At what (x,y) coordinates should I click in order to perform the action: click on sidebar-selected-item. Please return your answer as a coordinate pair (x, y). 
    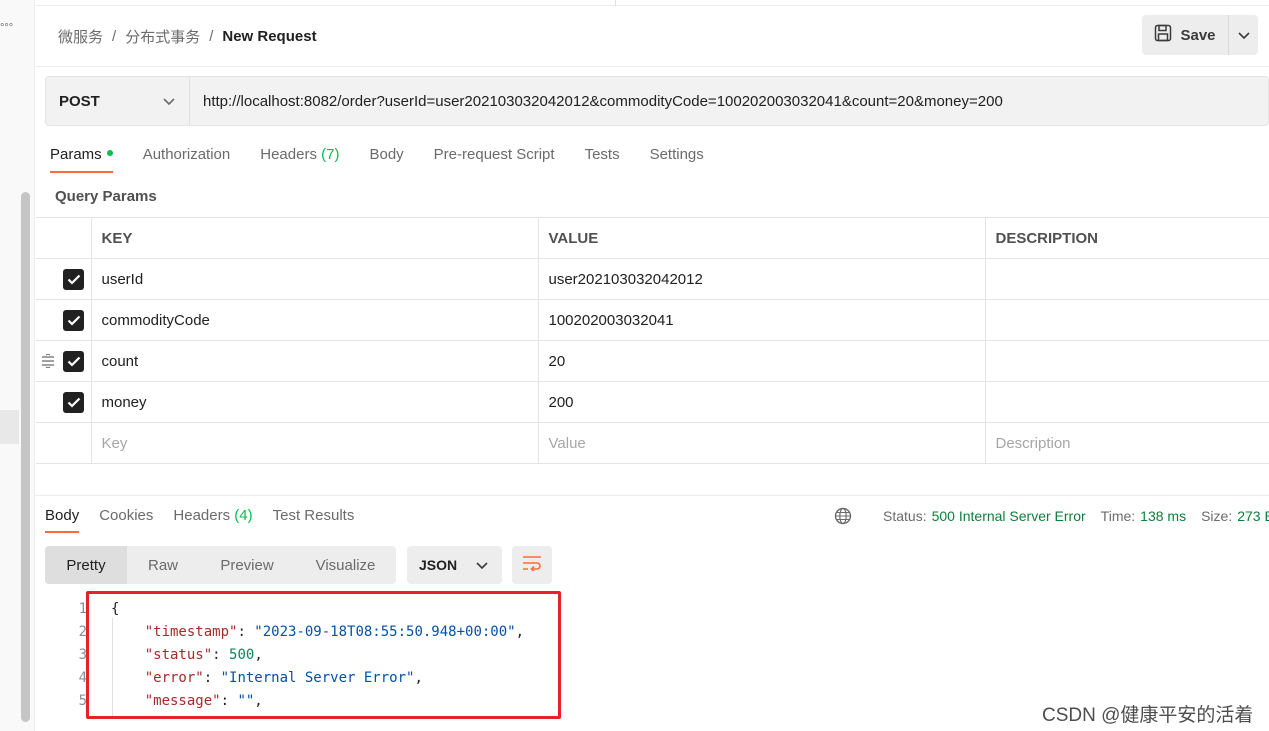
    Looking at the image, I should click on (9, 427).